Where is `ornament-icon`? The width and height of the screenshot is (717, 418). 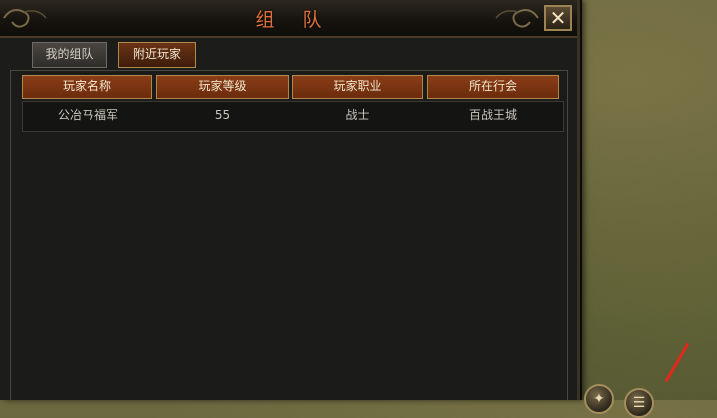
ornament-icon is located at coordinates (517, 18).